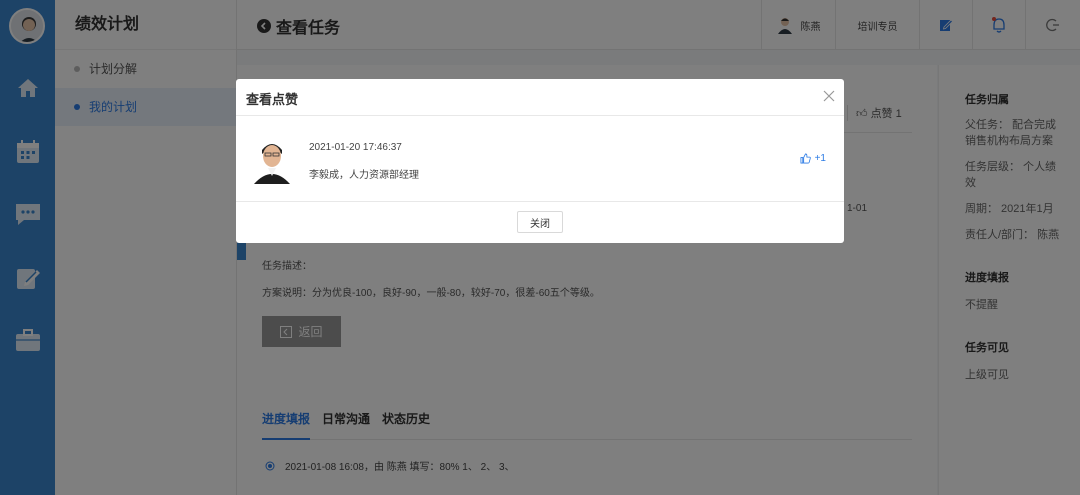 The width and height of the screenshot is (1080, 495). I want to click on liker-photo, so click(272, 160).